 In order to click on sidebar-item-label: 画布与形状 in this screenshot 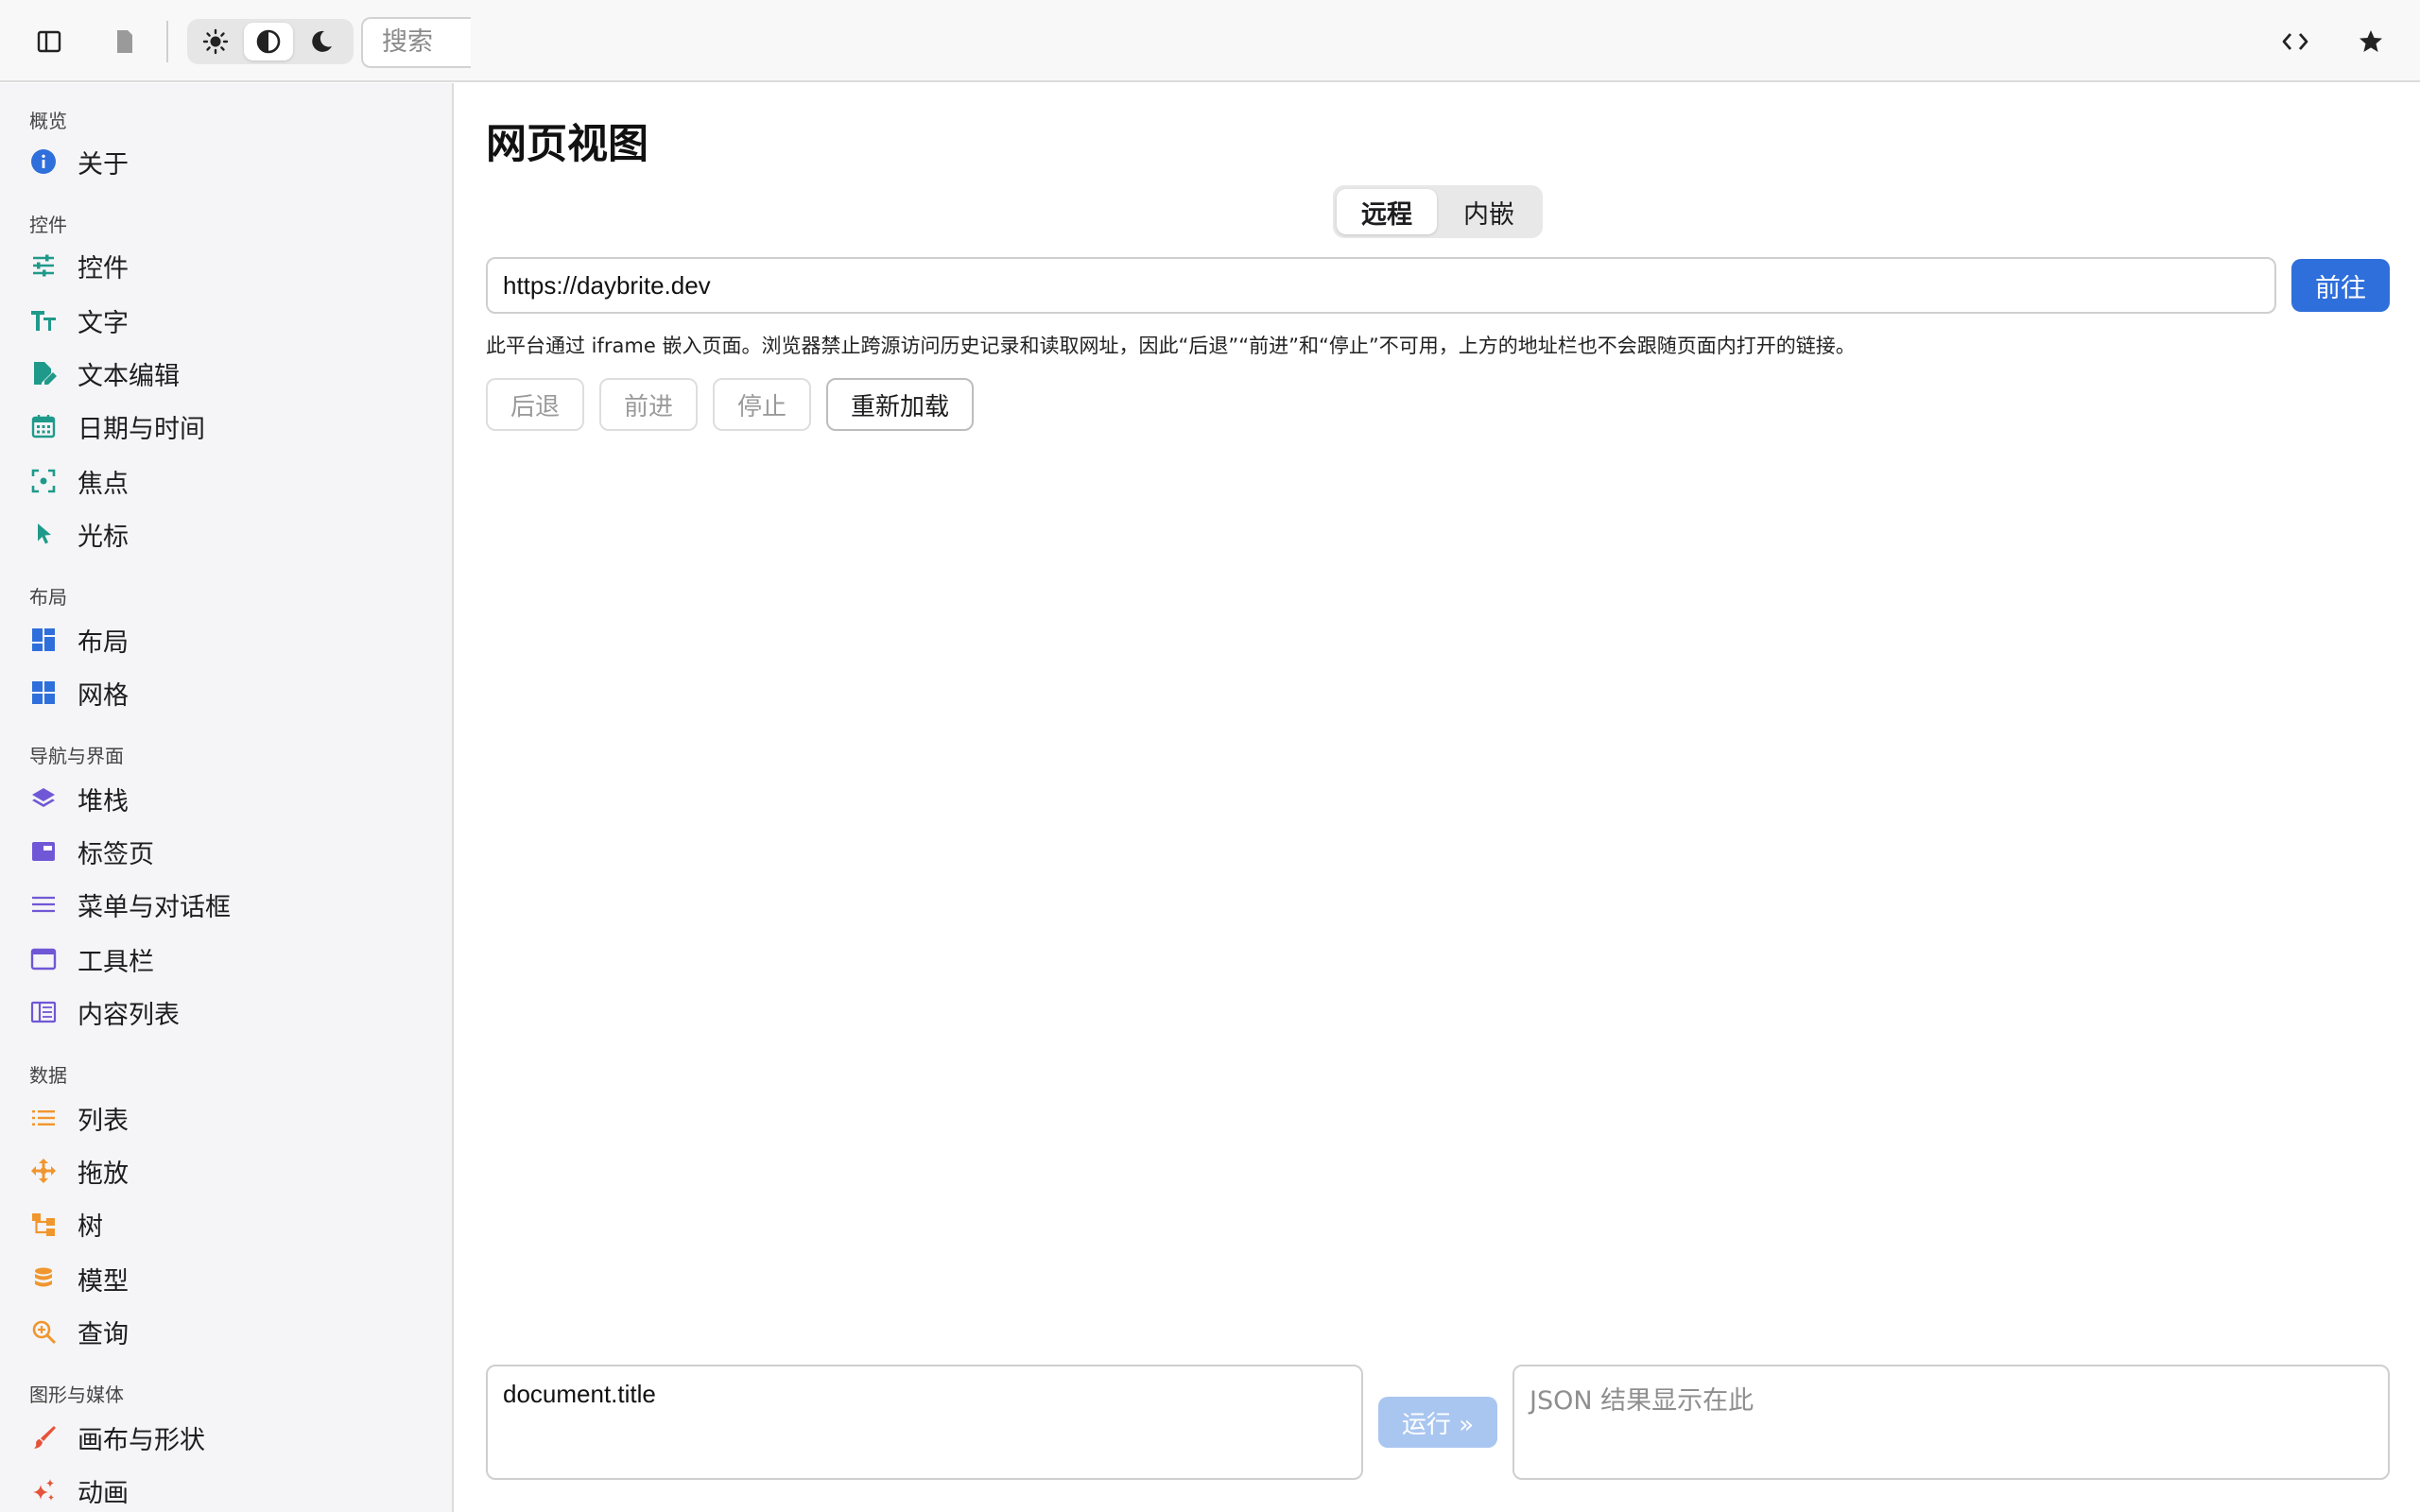, I will do `click(141, 1440)`.